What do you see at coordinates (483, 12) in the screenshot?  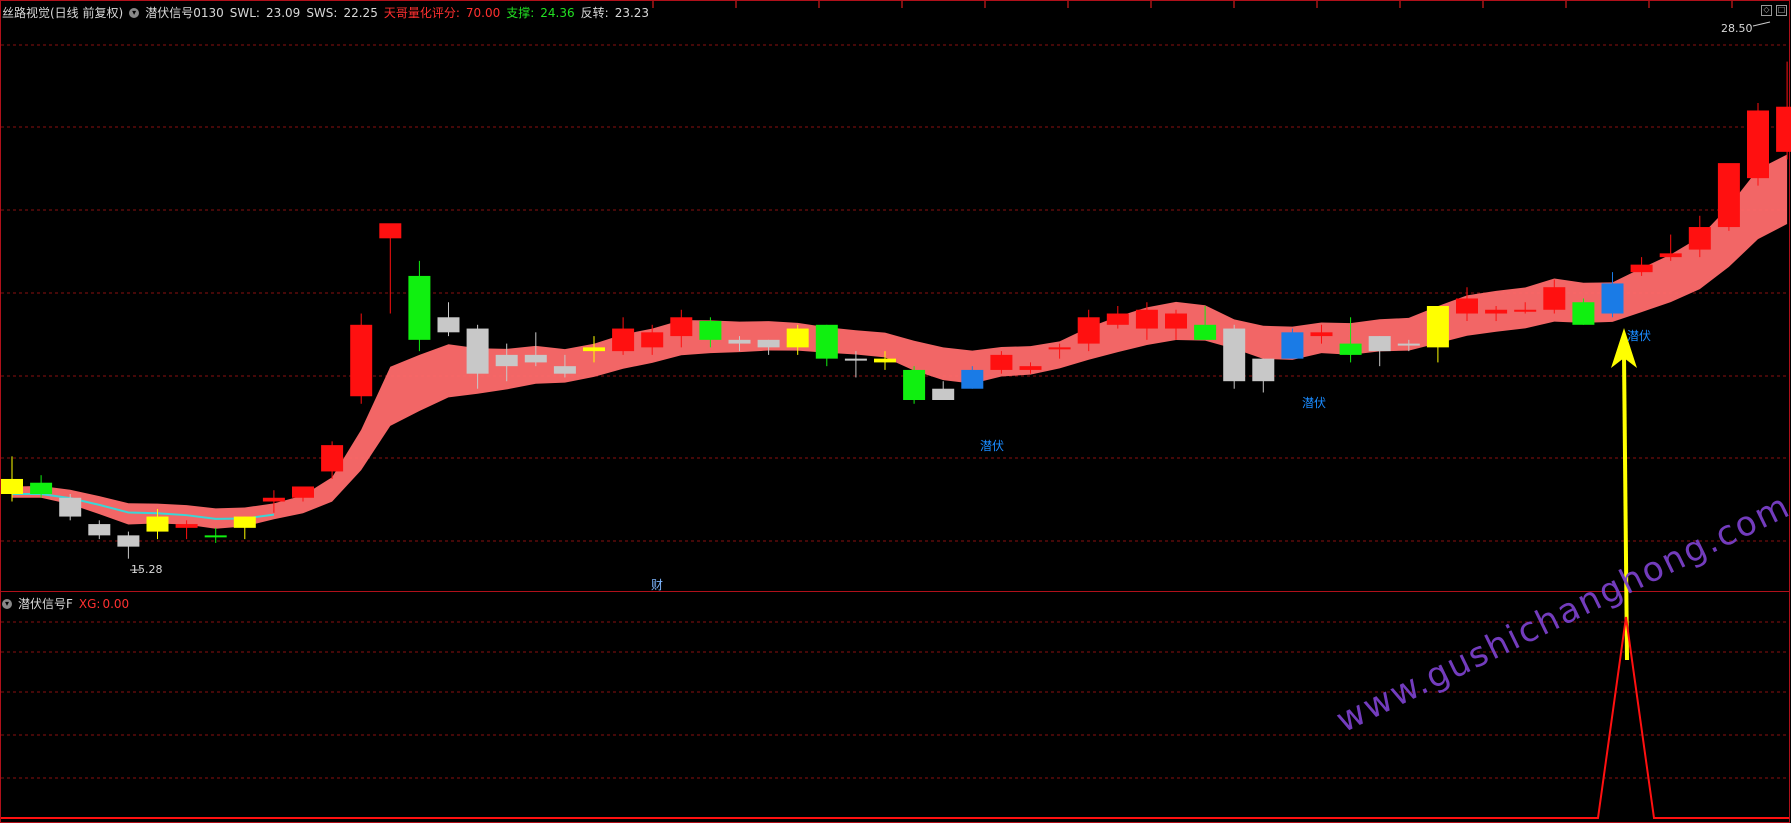 I see `score-value: 70.00` at bounding box center [483, 12].